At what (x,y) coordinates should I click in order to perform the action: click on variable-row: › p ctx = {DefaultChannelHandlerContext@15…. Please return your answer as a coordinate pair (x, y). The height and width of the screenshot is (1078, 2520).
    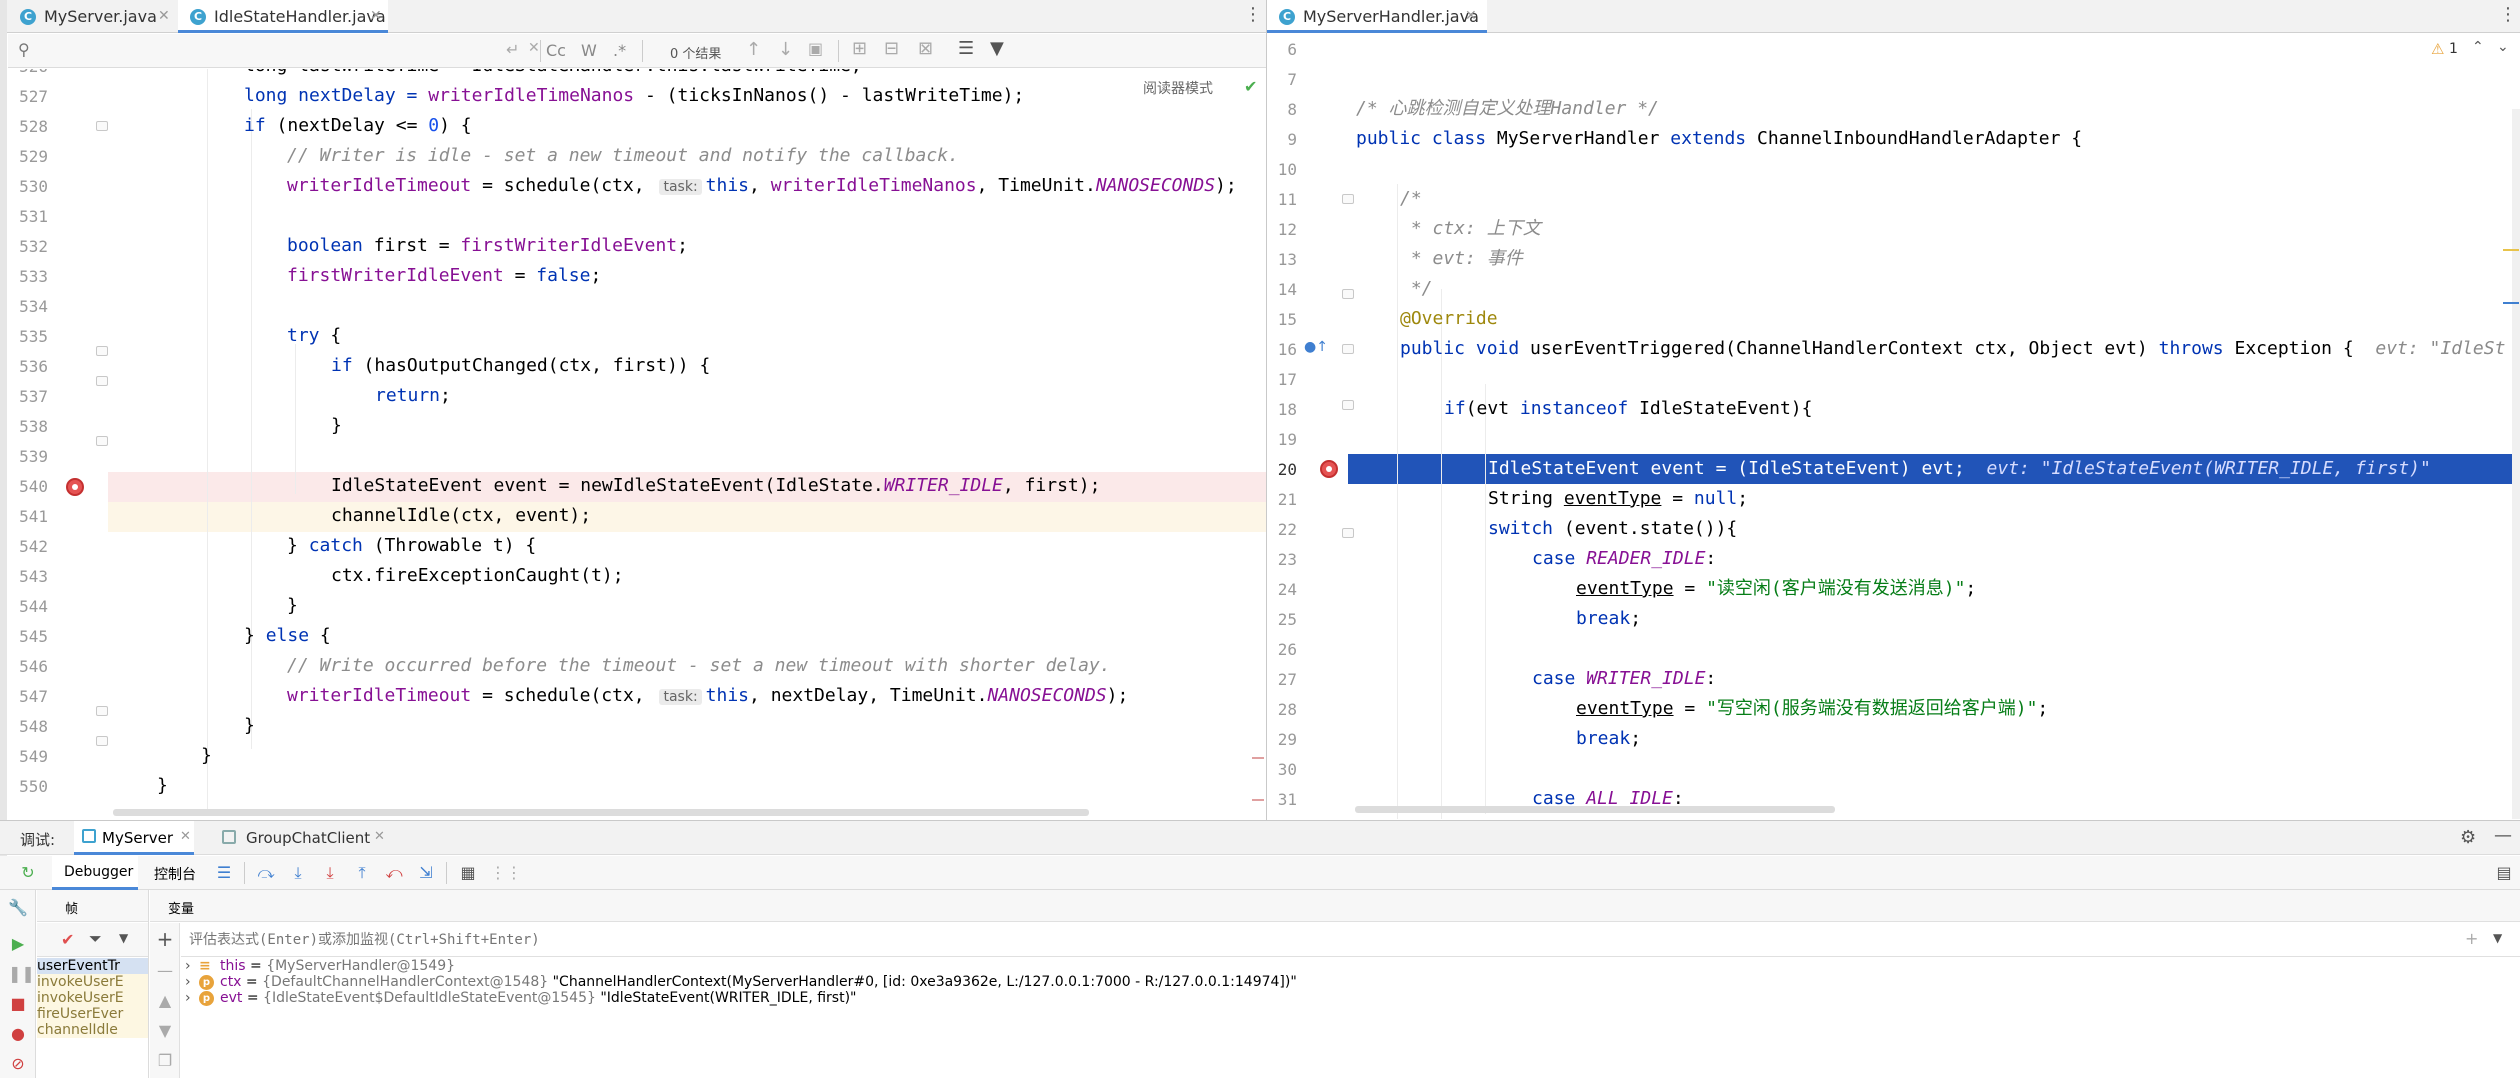
    Looking at the image, I should click on (1350, 982).